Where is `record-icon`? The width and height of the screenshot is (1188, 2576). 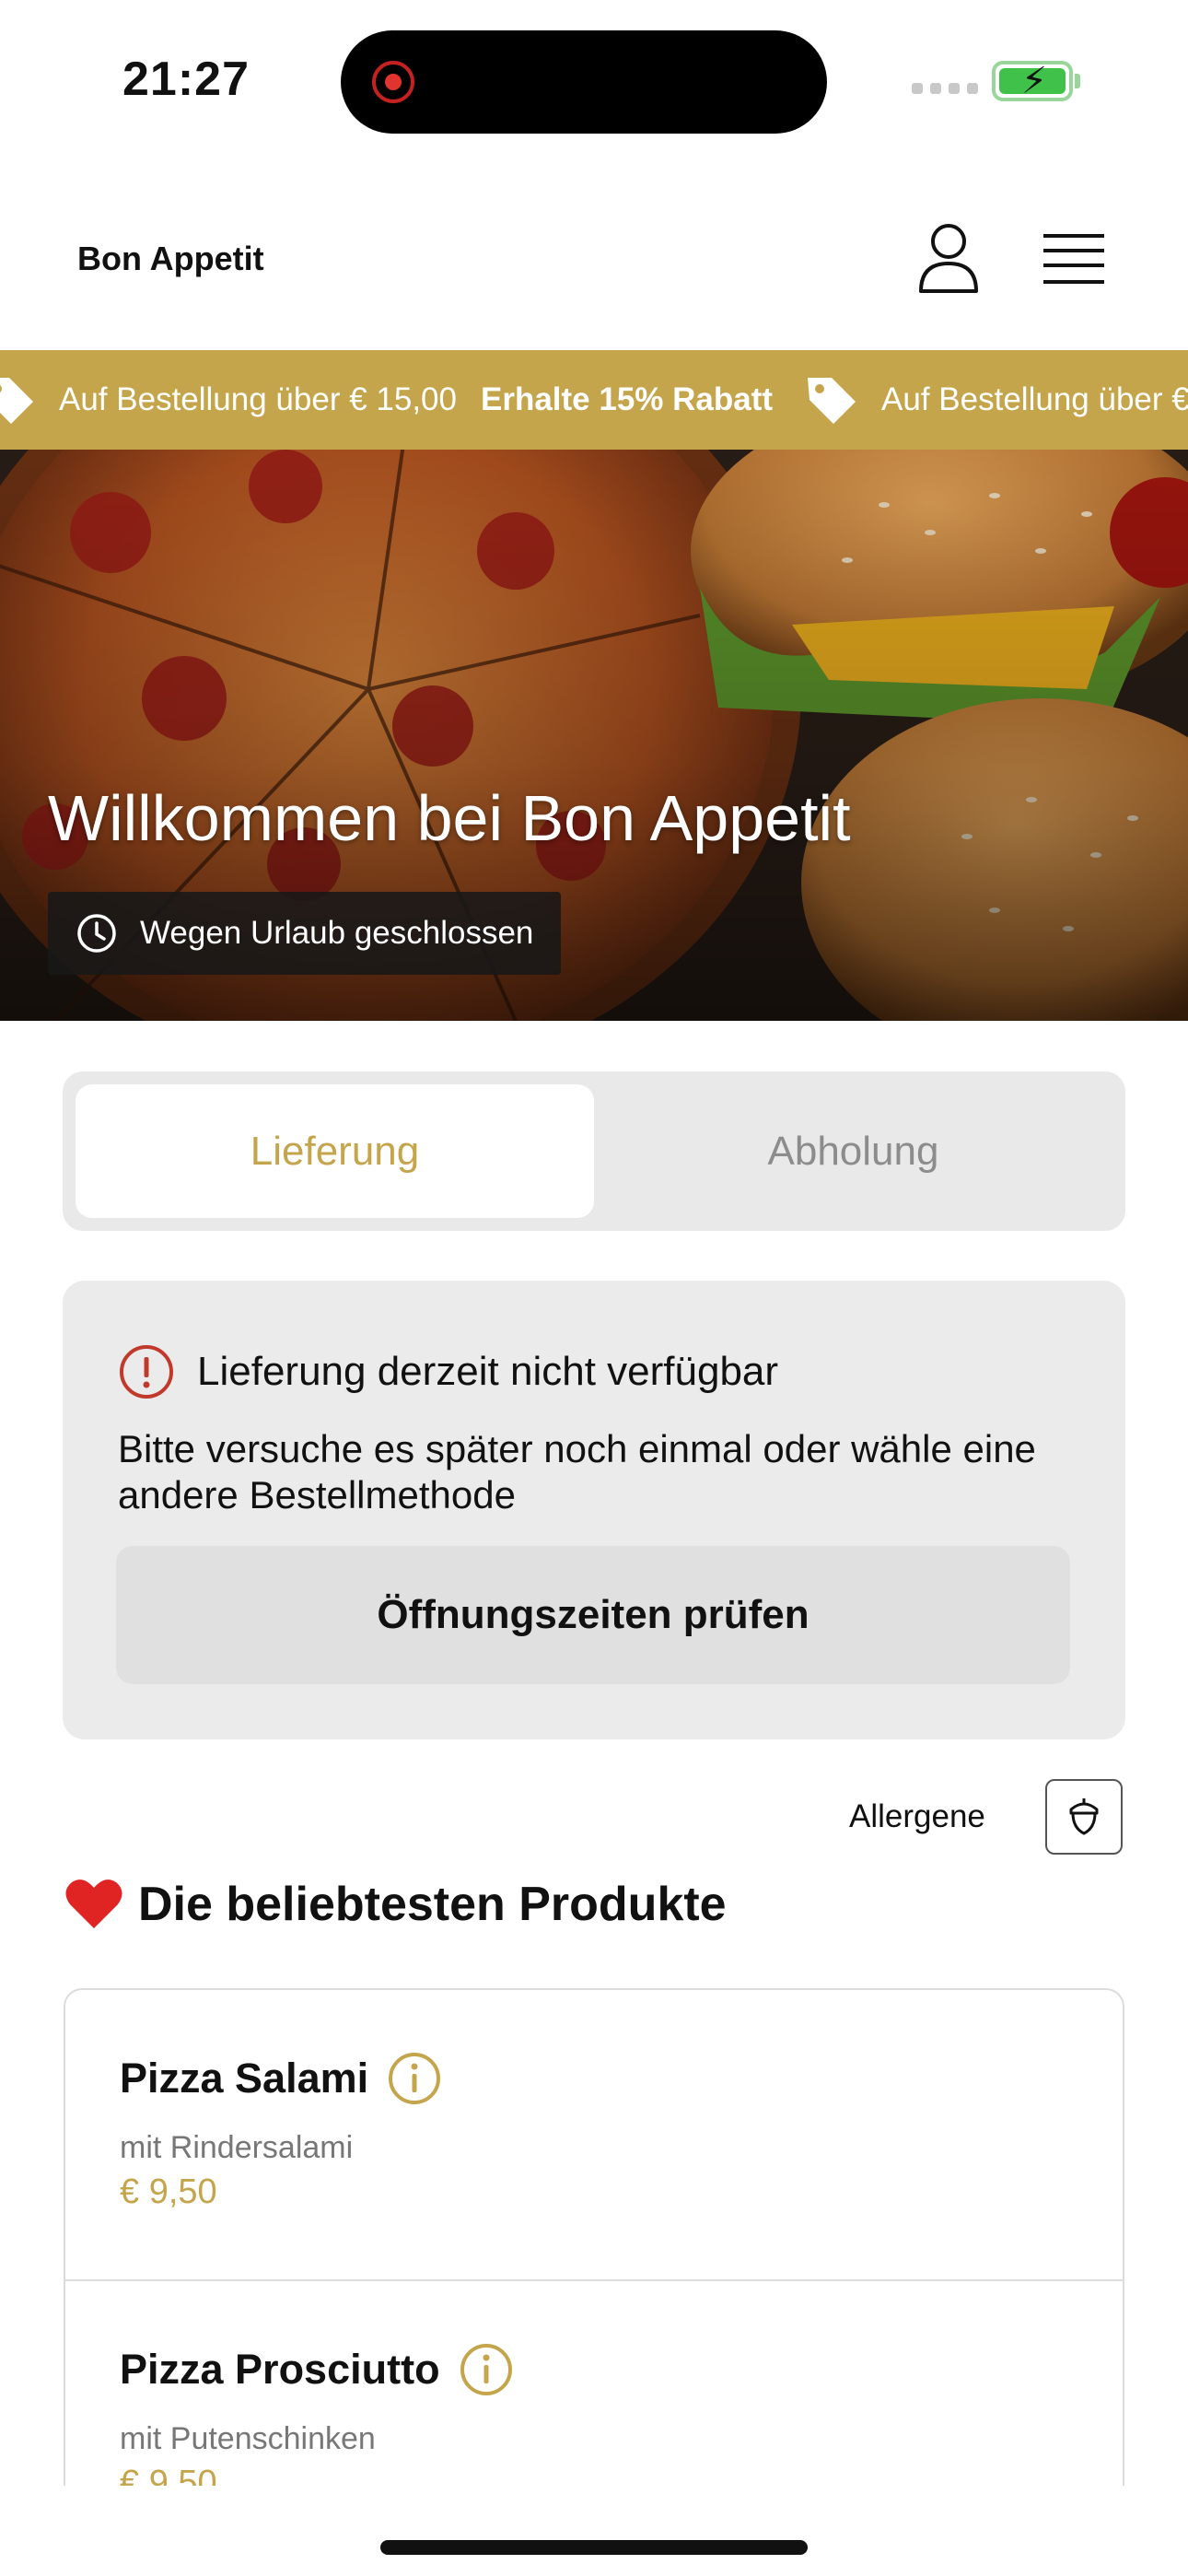 record-icon is located at coordinates (393, 82).